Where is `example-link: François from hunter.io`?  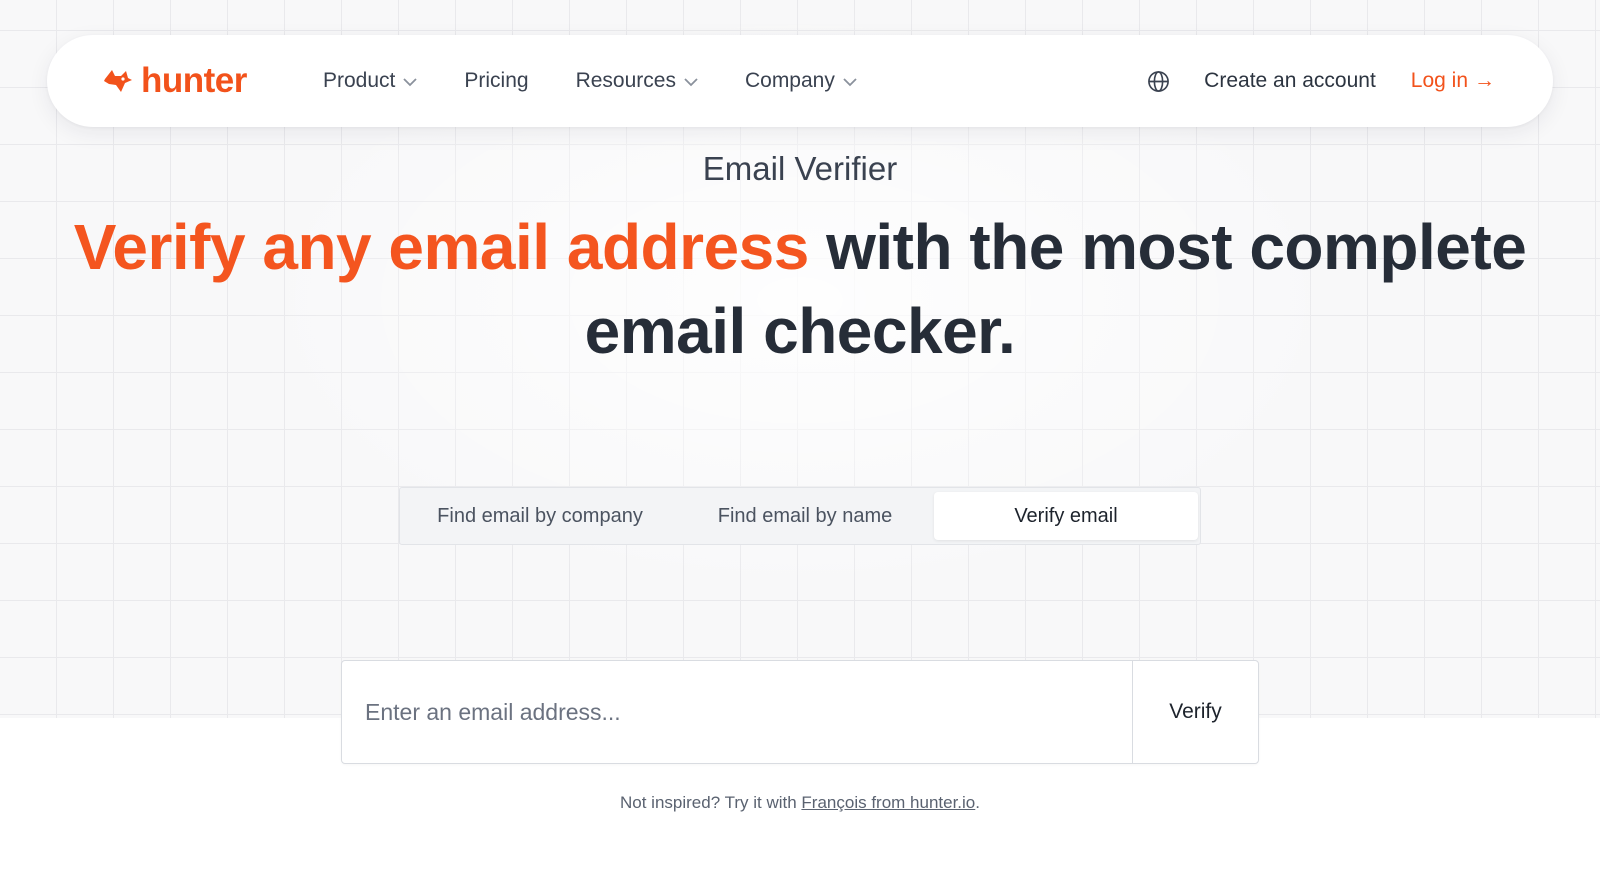
example-link: François from hunter.io is located at coordinates (888, 802).